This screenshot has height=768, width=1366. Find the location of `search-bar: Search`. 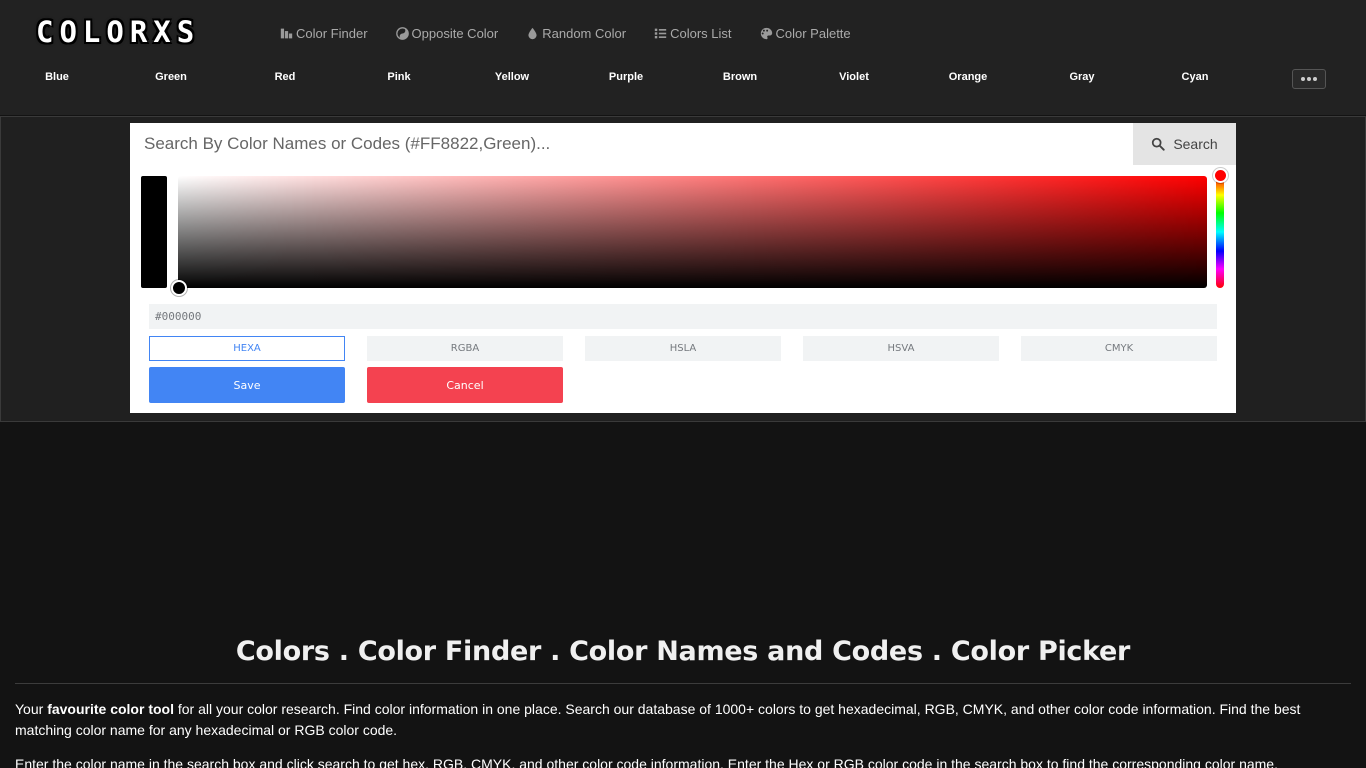

search-bar: Search is located at coordinates (683, 144).